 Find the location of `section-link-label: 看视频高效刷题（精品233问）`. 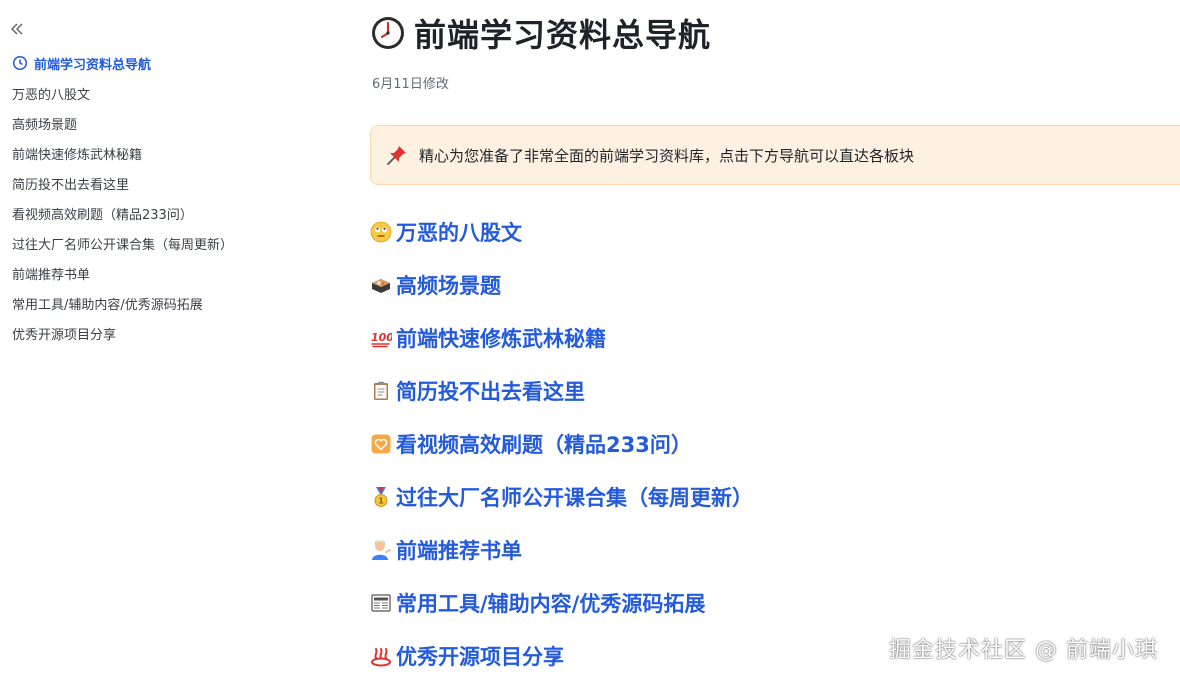

section-link-label: 看视频高效刷题（精品233问） is located at coordinates (544, 444).